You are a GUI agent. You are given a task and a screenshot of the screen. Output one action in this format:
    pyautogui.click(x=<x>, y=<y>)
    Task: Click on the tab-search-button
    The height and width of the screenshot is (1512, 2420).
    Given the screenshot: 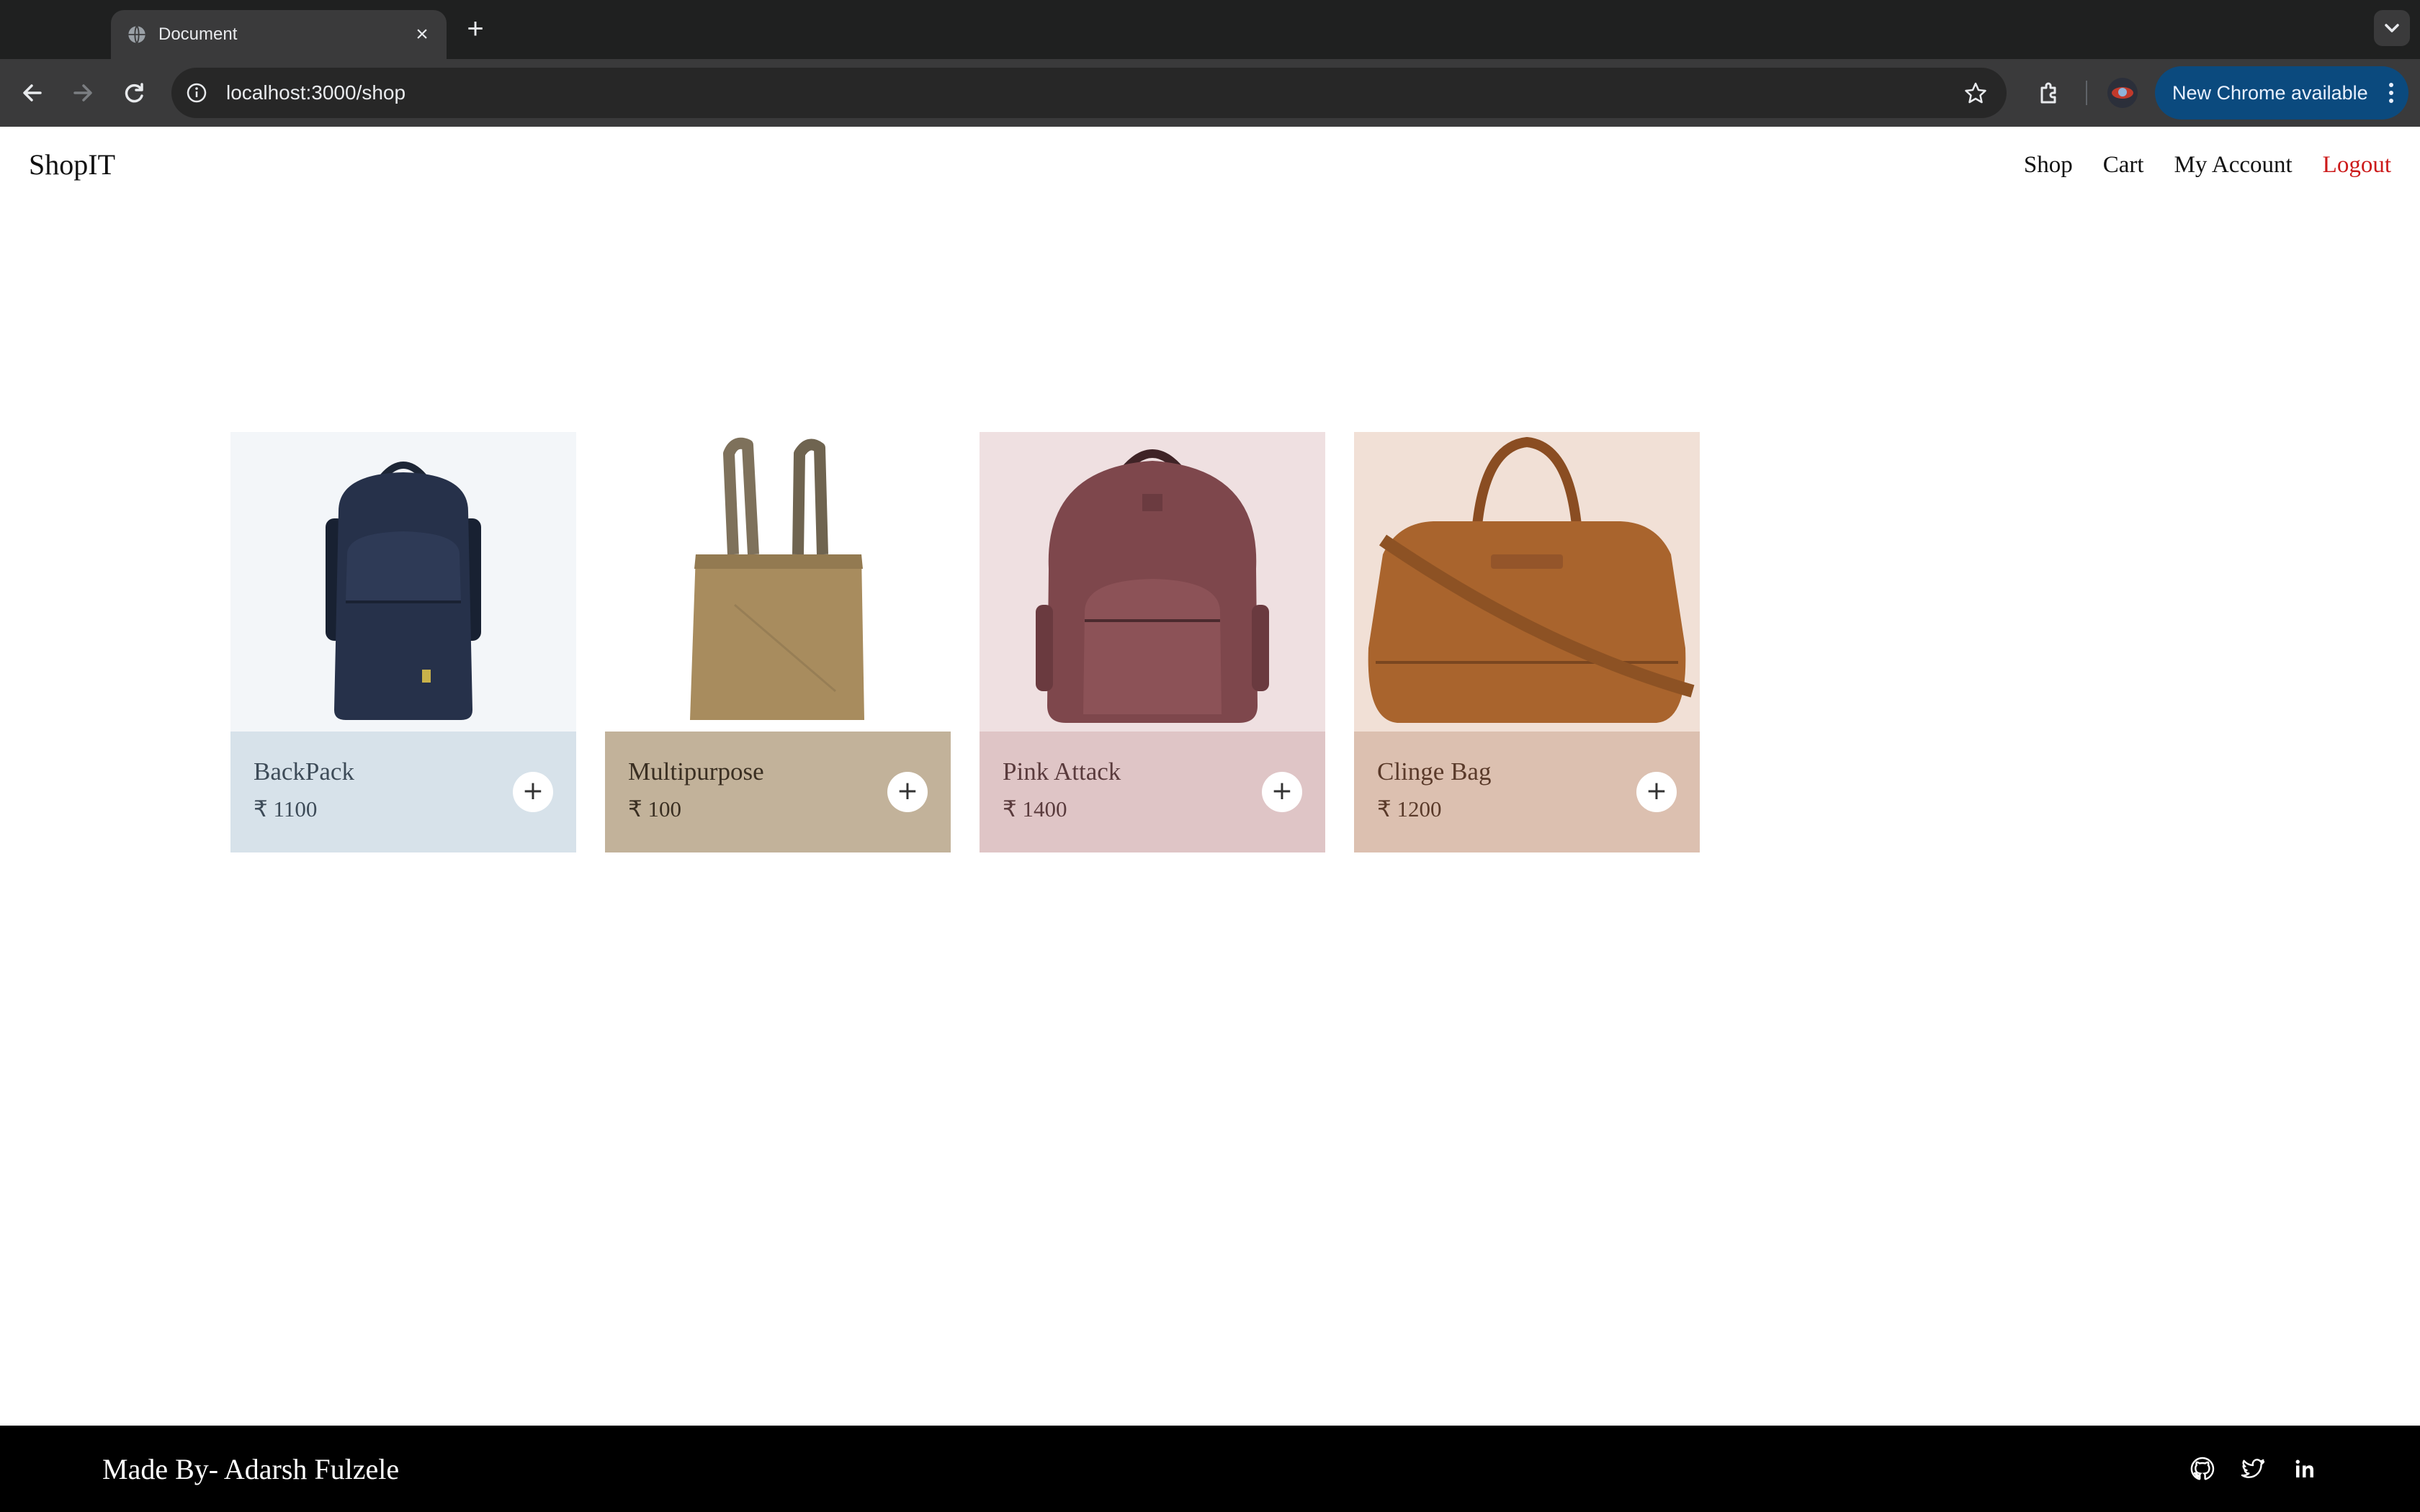 What is the action you would take?
    pyautogui.click(x=2392, y=28)
    